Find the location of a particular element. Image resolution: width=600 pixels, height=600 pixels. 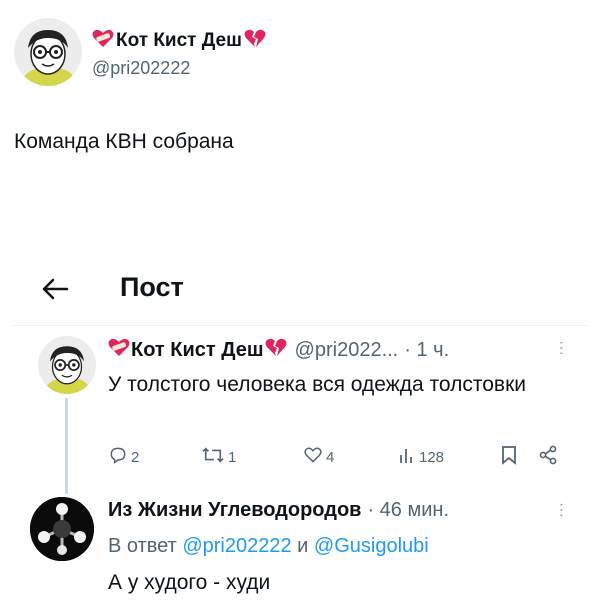

retweet-button: 1 is located at coordinates (218, 457).